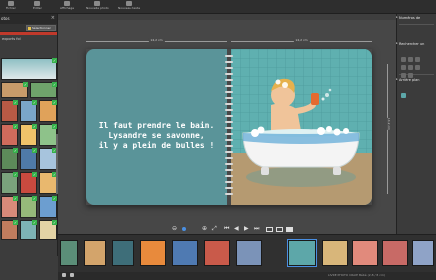 The image size is (436, 280). What do you see at coordinates (174, 229) in the screenshot?
I see `zoom-out-icon: ⊖` at bounding box center [174, 229].